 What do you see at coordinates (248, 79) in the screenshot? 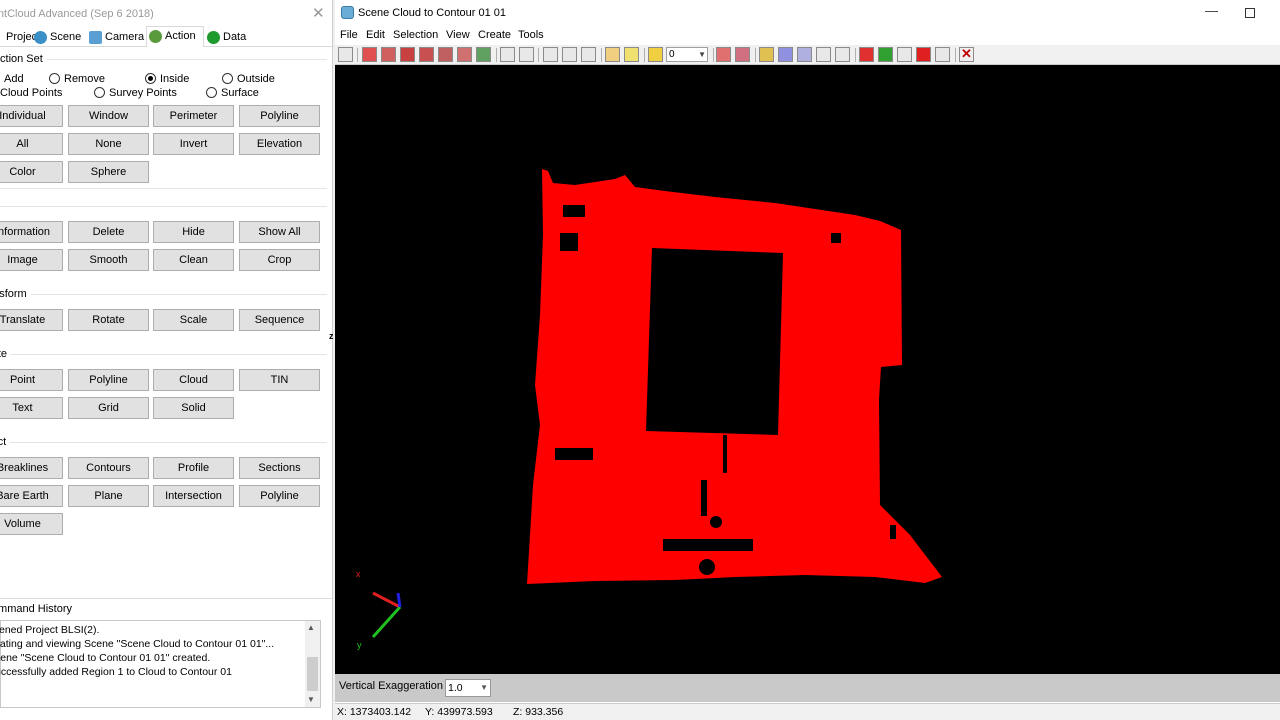
I see `outside-radio: Outside` at bounding box center [248, 79].